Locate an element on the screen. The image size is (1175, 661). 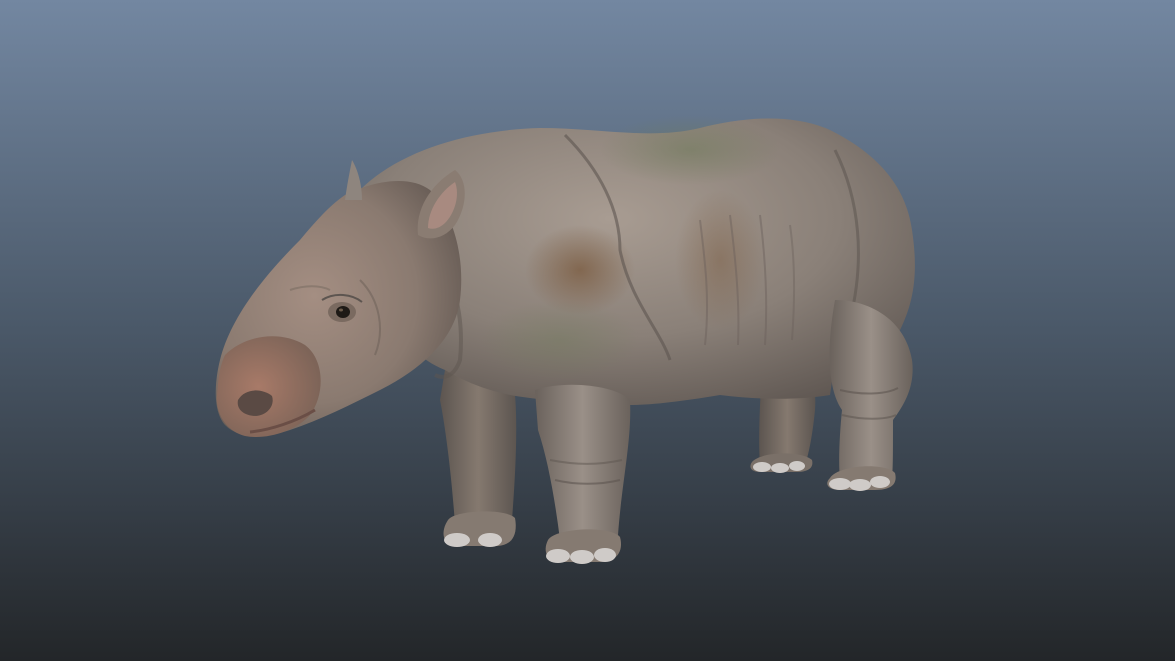
near-front-leg is located at coordinates (583, 474).